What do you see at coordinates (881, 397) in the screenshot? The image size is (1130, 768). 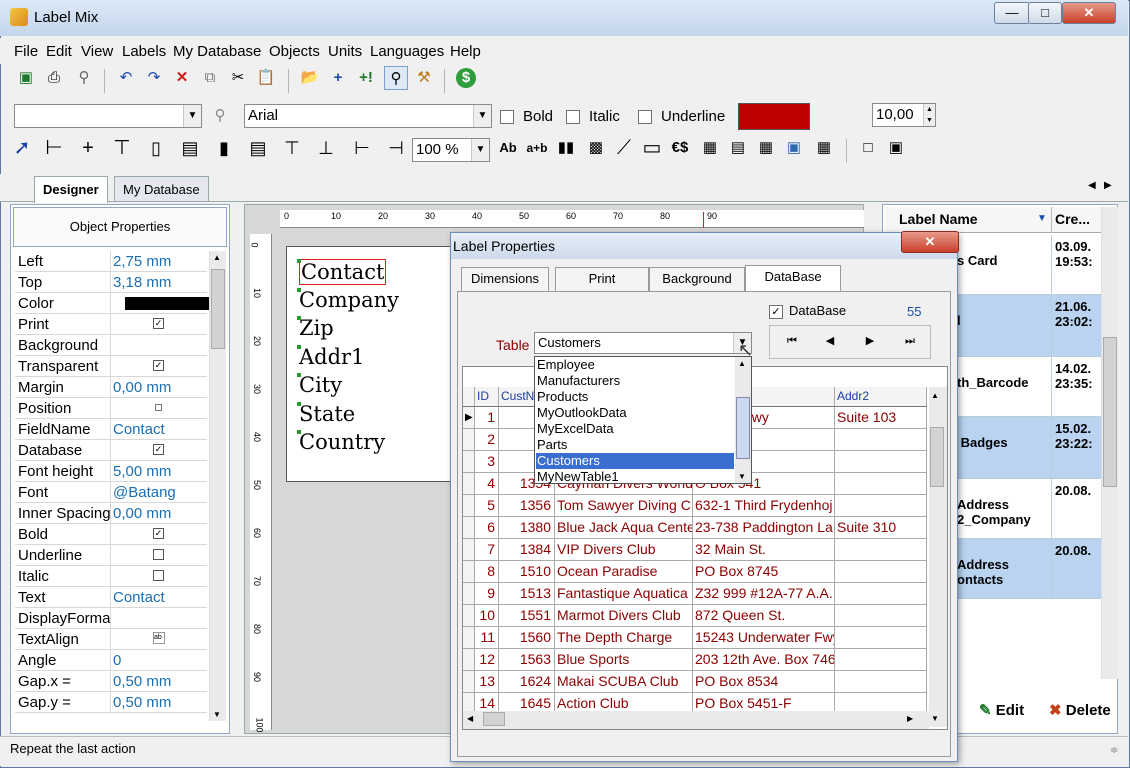 I see `grid-column-header: Addr2` at bounding box center [881, 397].